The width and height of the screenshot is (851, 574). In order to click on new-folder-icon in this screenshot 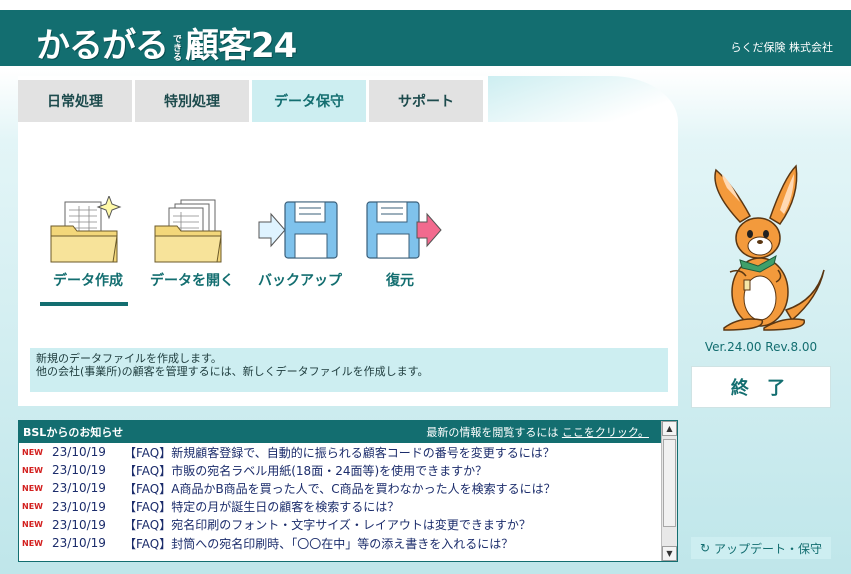, I will do `click(86, 229)`.